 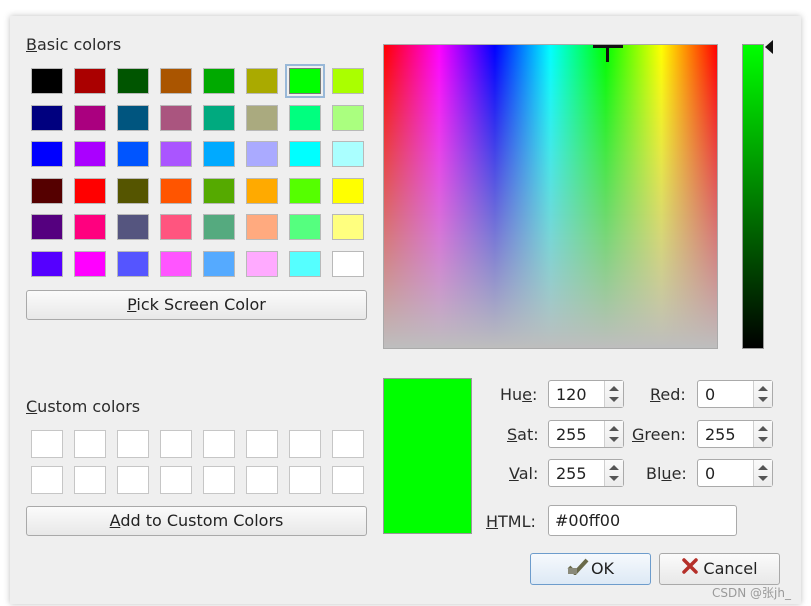 I want to click on current-color-preview, so click(x=427, y=456).